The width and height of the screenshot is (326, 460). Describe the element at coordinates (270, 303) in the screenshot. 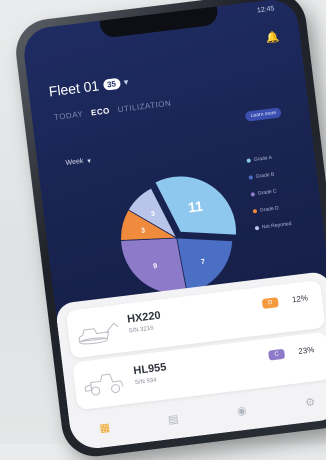

I see `grade-badge: D` at that location.